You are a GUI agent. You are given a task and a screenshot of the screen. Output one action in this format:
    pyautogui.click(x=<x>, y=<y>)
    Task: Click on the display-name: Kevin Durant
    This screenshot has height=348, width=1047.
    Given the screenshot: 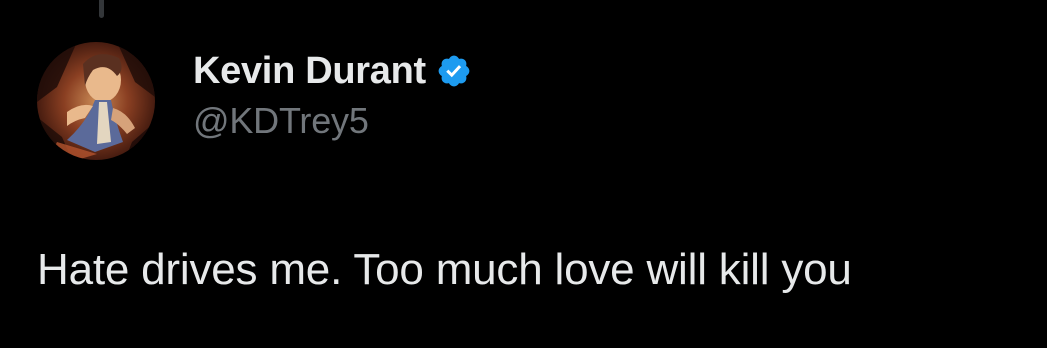 What is the action you would take?
    pyautogui.click(x=309, y=71)
    